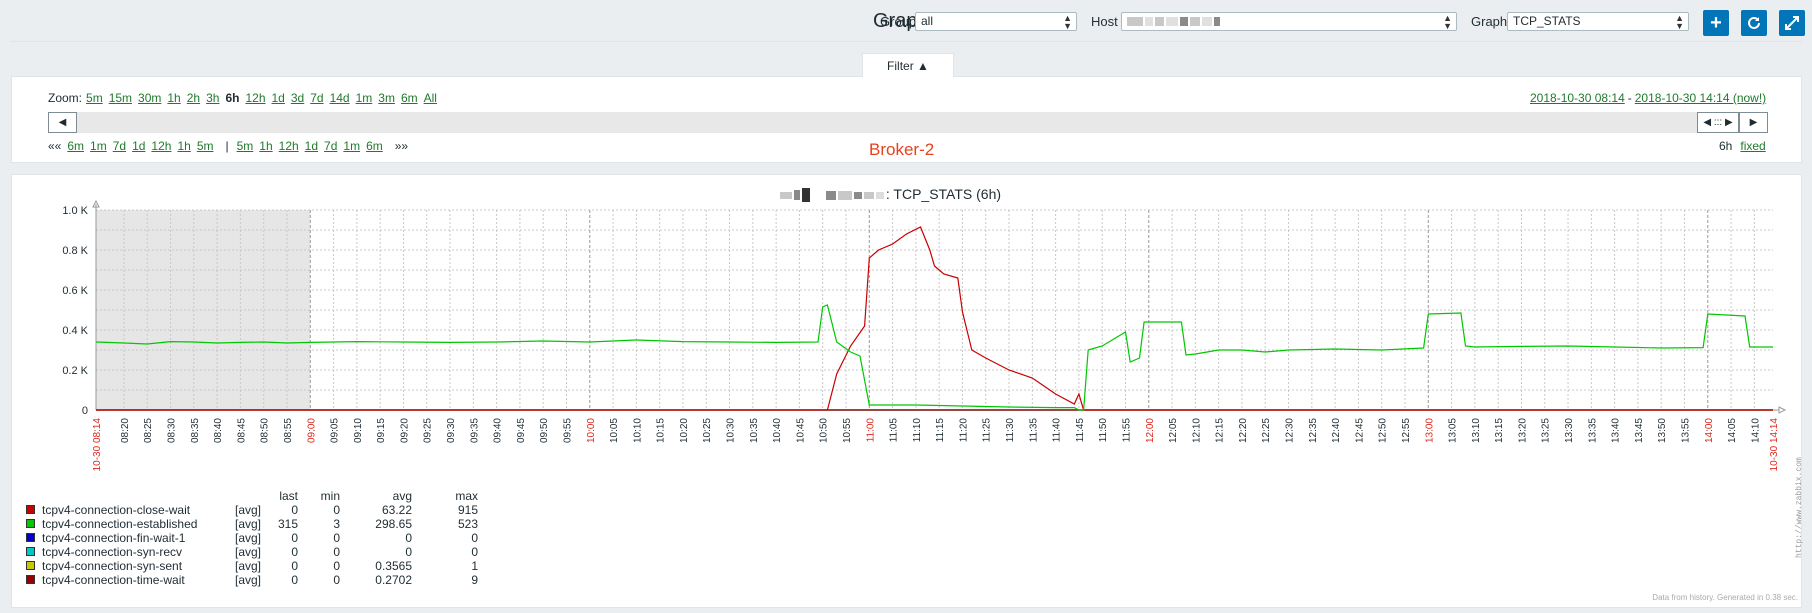  Describe the element at coordinates (474, 538) in the screenshot. I see `legend-max-value: 0` at that location.